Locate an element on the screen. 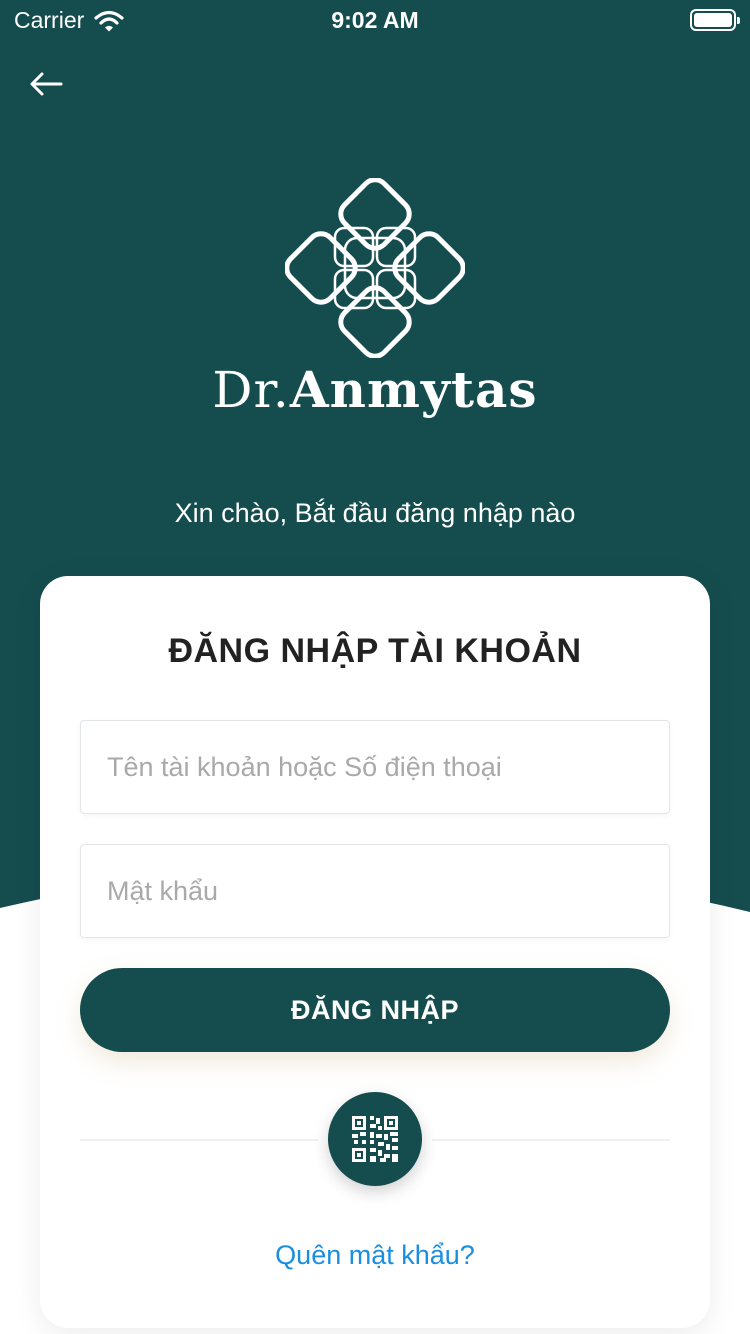 Image resolution: width=750 pixels, height=1334 pixels. brand-title: Anmytas is located at coordinates (413, 389).